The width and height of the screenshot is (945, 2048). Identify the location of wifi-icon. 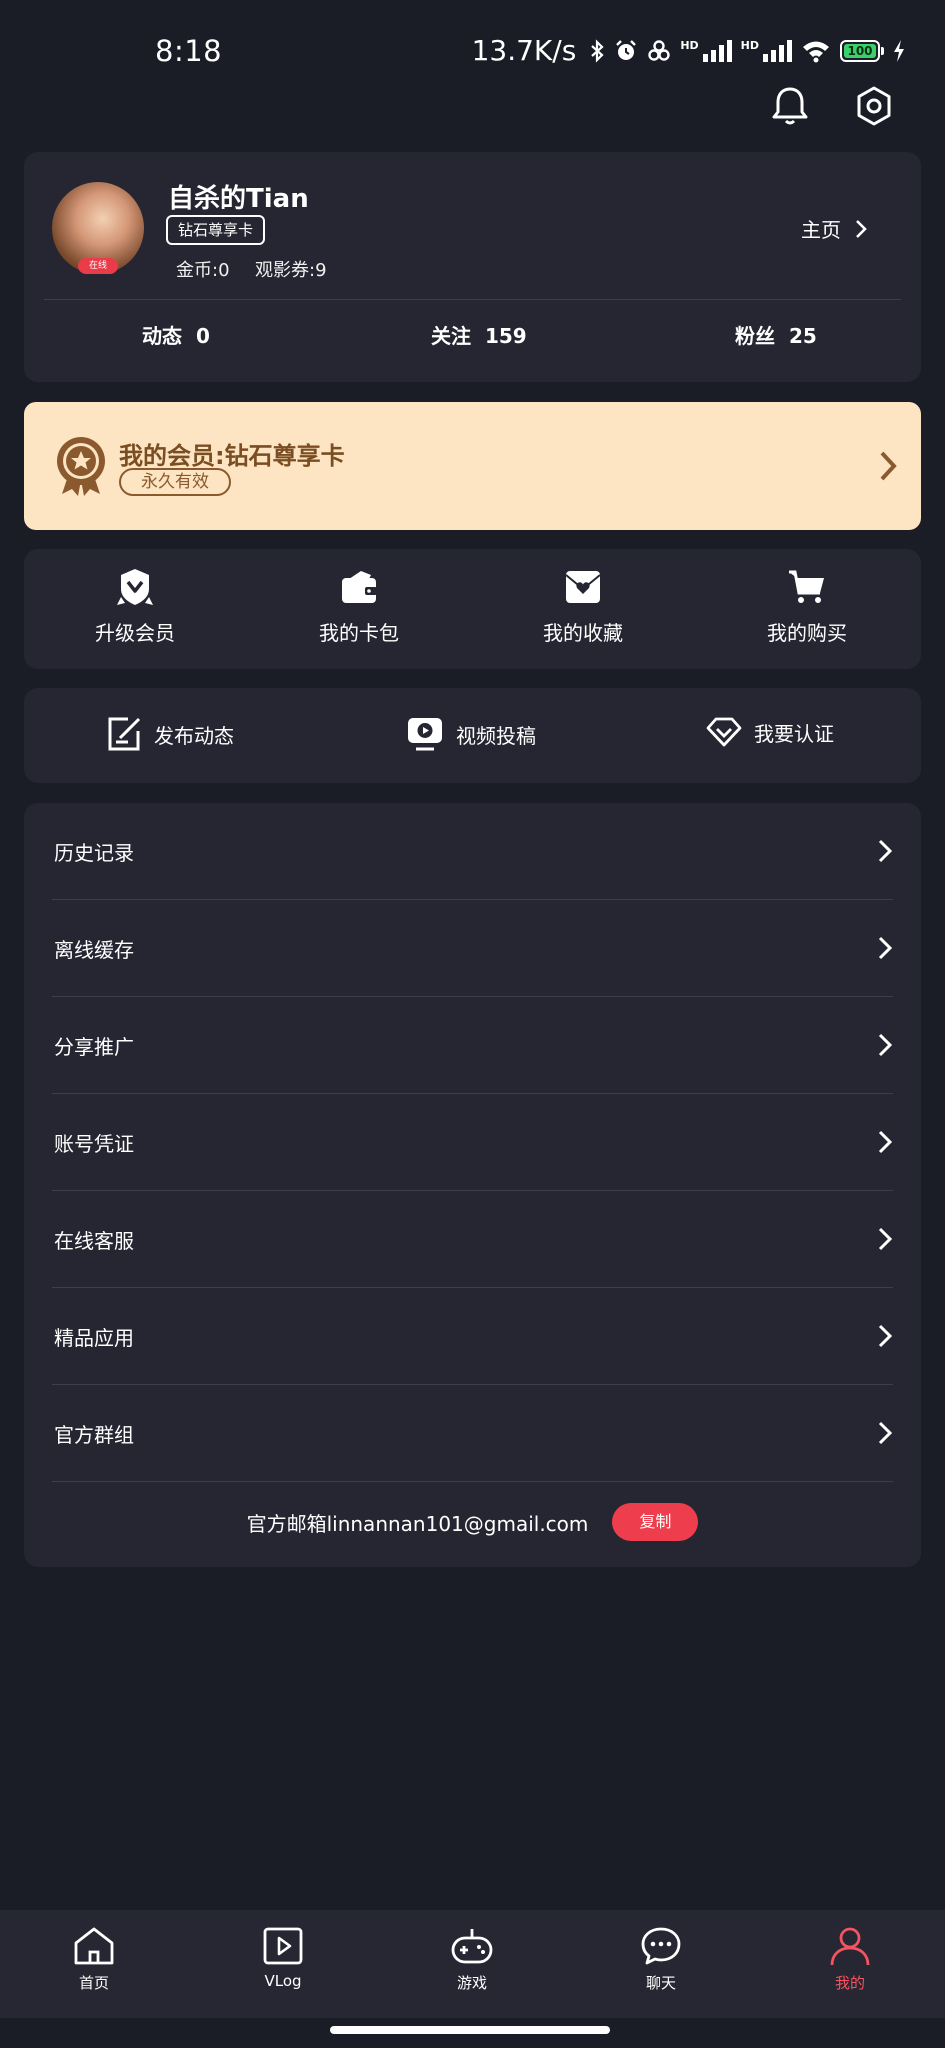
(816, 51).